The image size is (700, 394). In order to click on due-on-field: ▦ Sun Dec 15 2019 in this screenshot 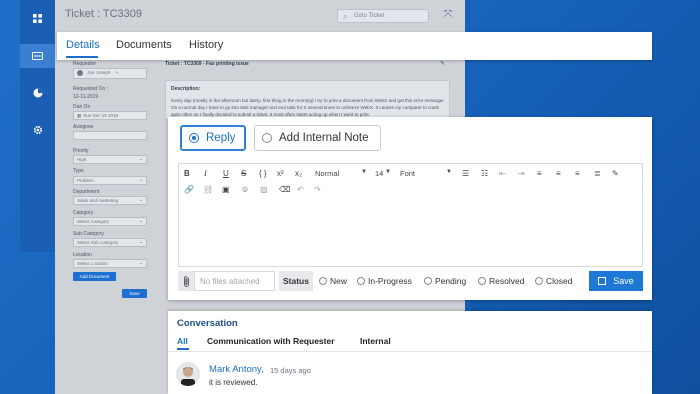, I will do `click(110, 115)`.